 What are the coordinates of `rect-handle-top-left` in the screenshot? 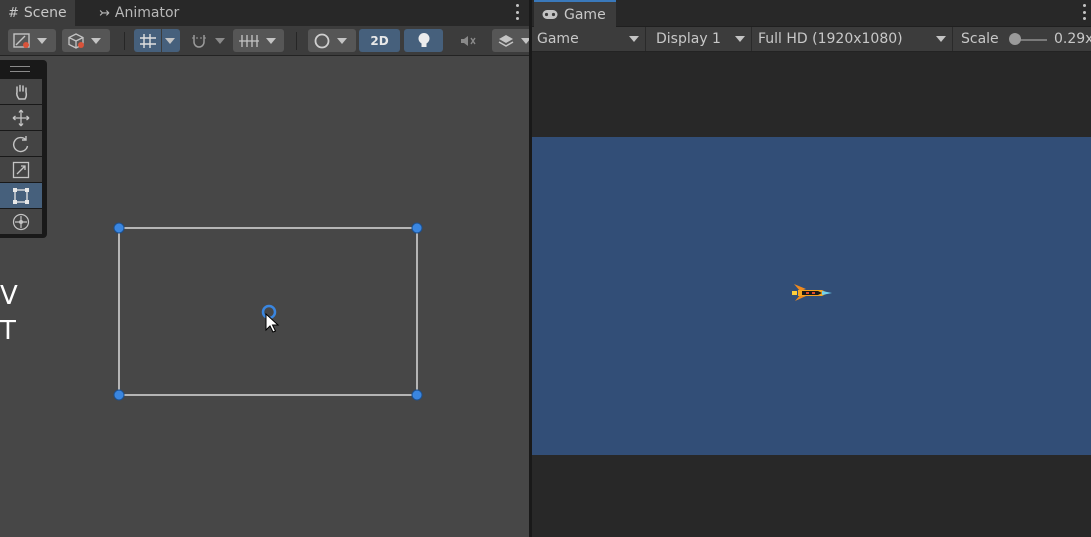 It's located at (119, 228).